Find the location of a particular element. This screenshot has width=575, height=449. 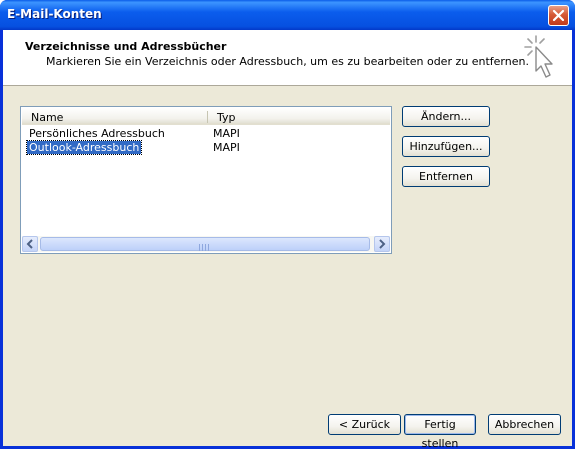

horizontal-scrollbar is located at coordinates (206, 244).